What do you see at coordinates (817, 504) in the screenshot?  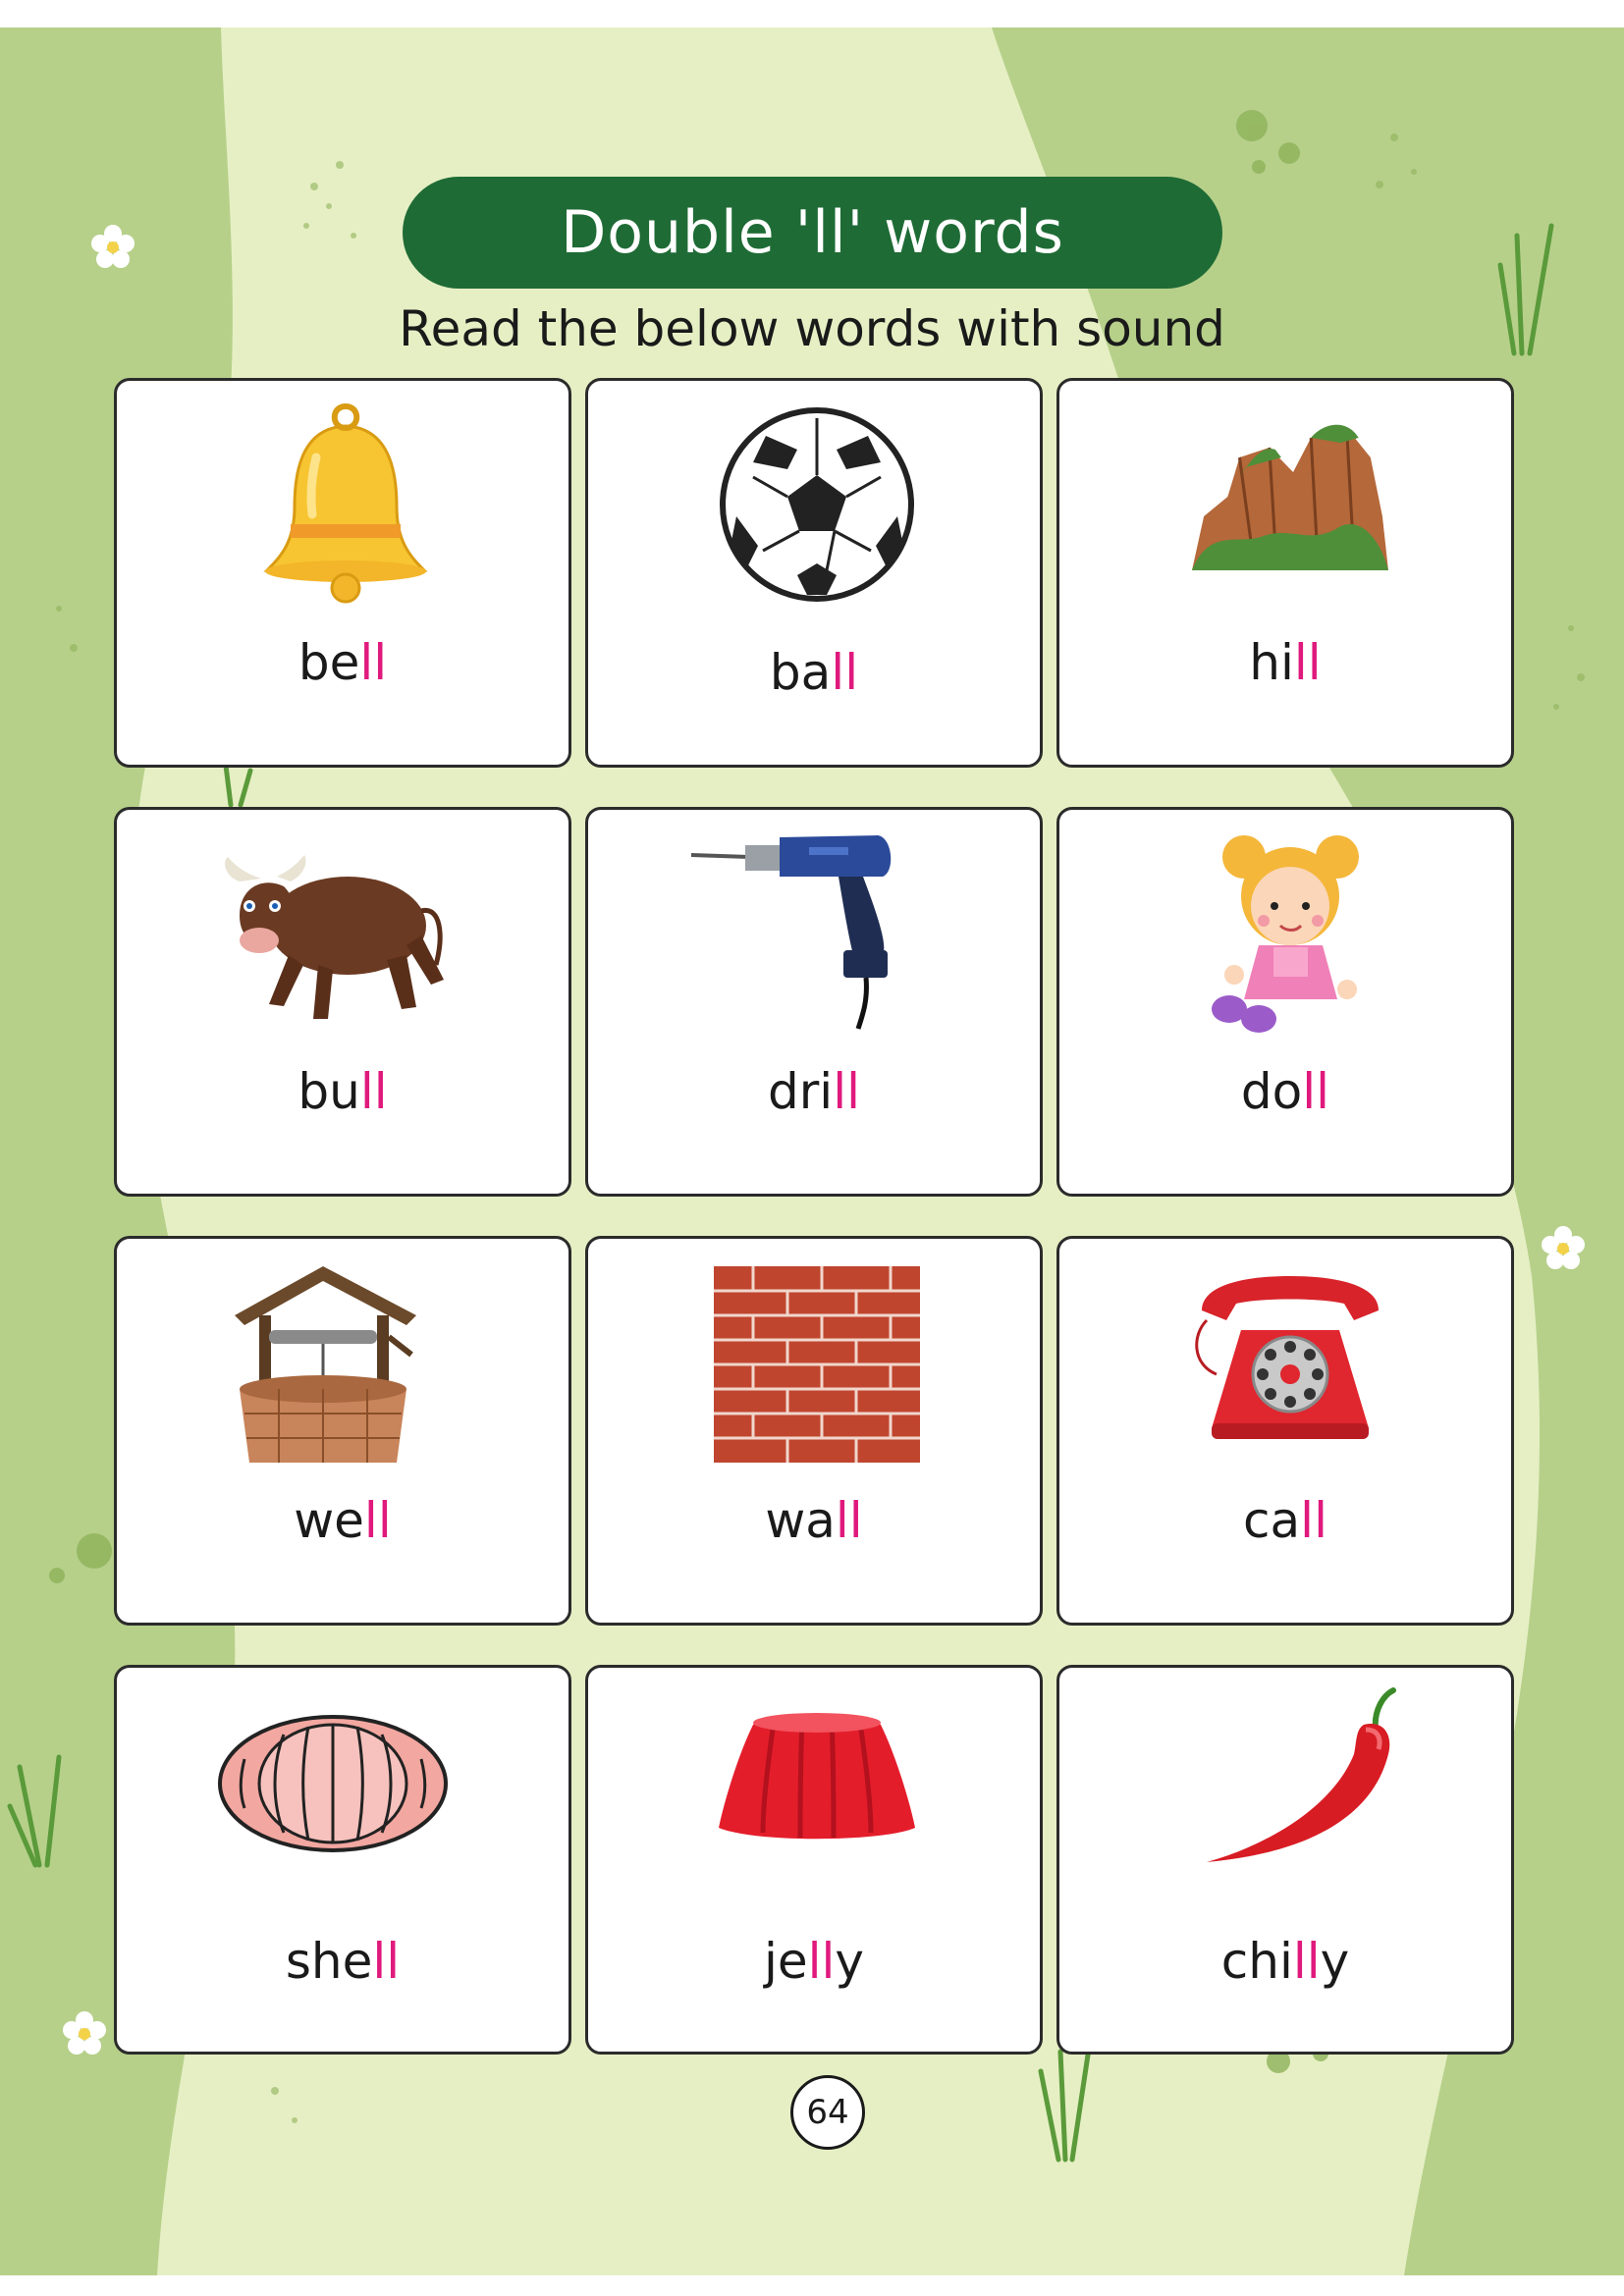 I see `soccer-ball-icon` at bounding box center [817, 504].